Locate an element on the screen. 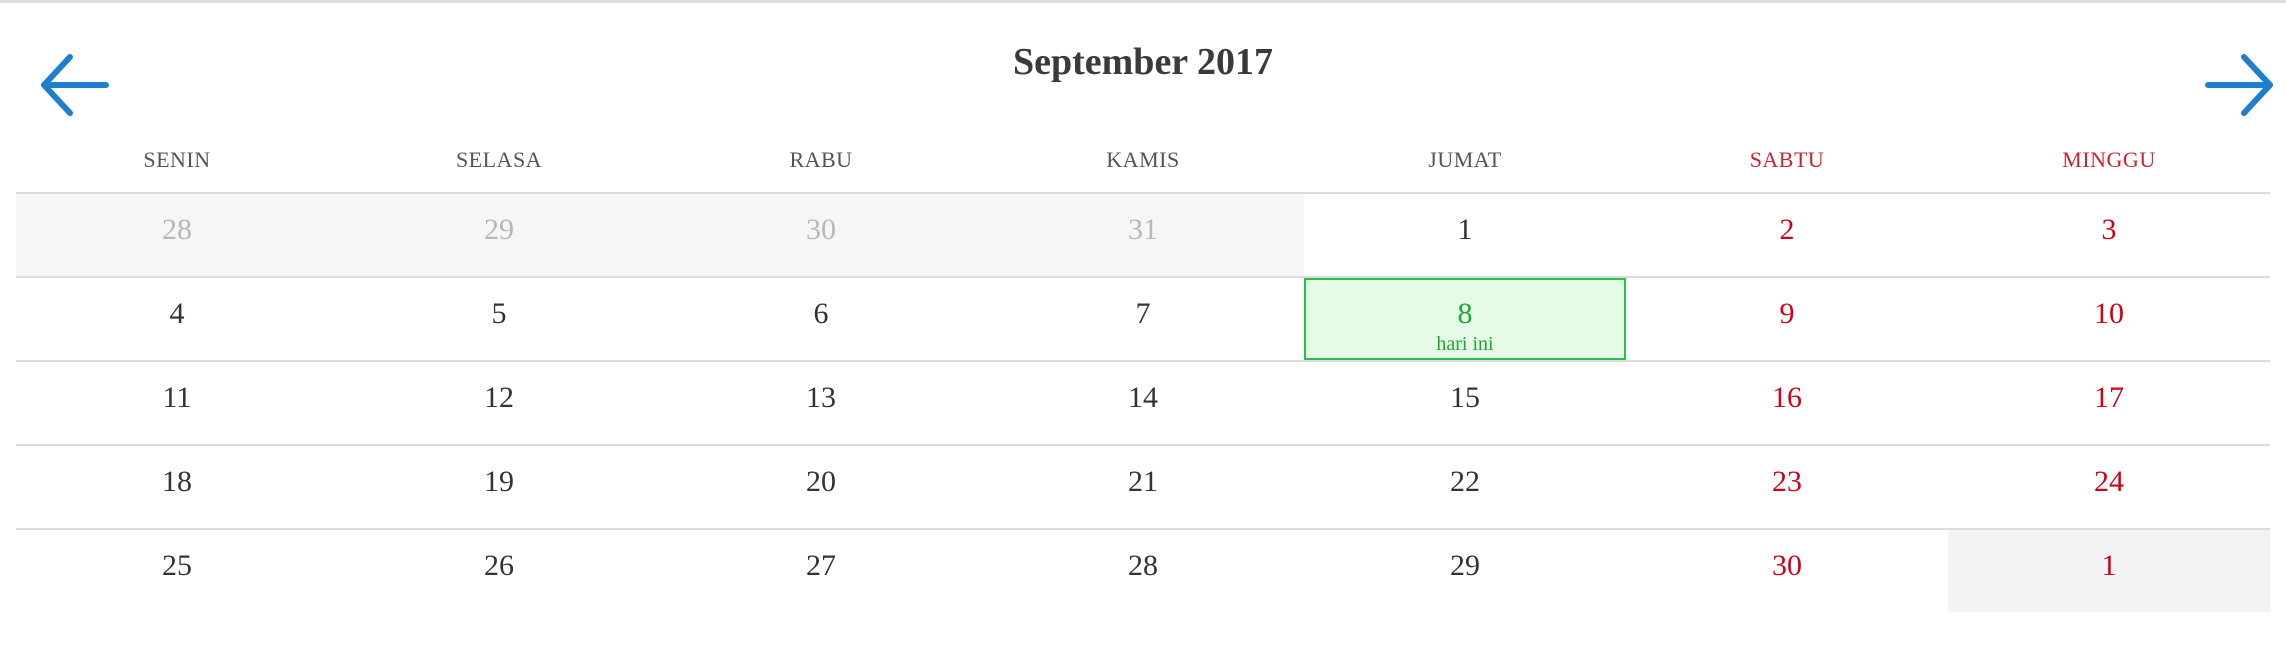 This screenshot has height=656, width=2286. weekday-minggu: MINGGU is located at coordinates (2109, 159).